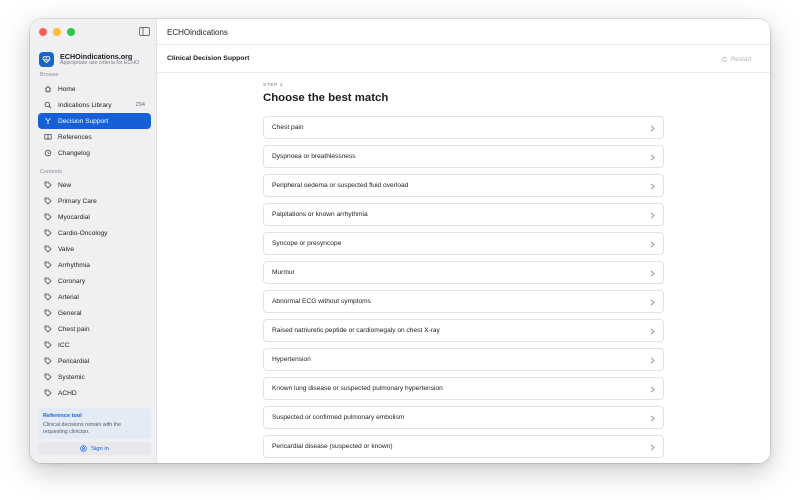 This screenshot has height=500, width=800. What do you see at coordinates (96, 56) in the screenshot?
I see `brand-title: ECHOindications.org` at bounding box center [96, 56].